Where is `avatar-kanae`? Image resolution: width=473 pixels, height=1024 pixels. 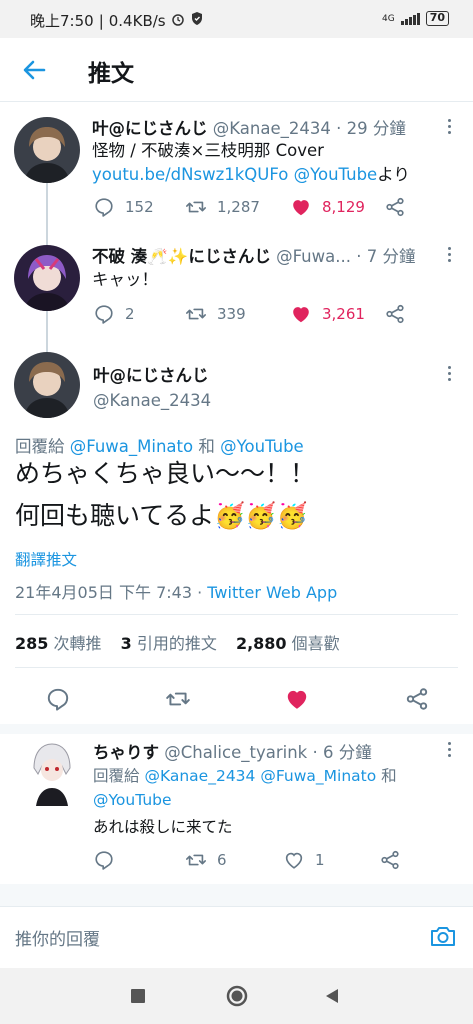 avatar-kanae is located at coordinates (47, 150).